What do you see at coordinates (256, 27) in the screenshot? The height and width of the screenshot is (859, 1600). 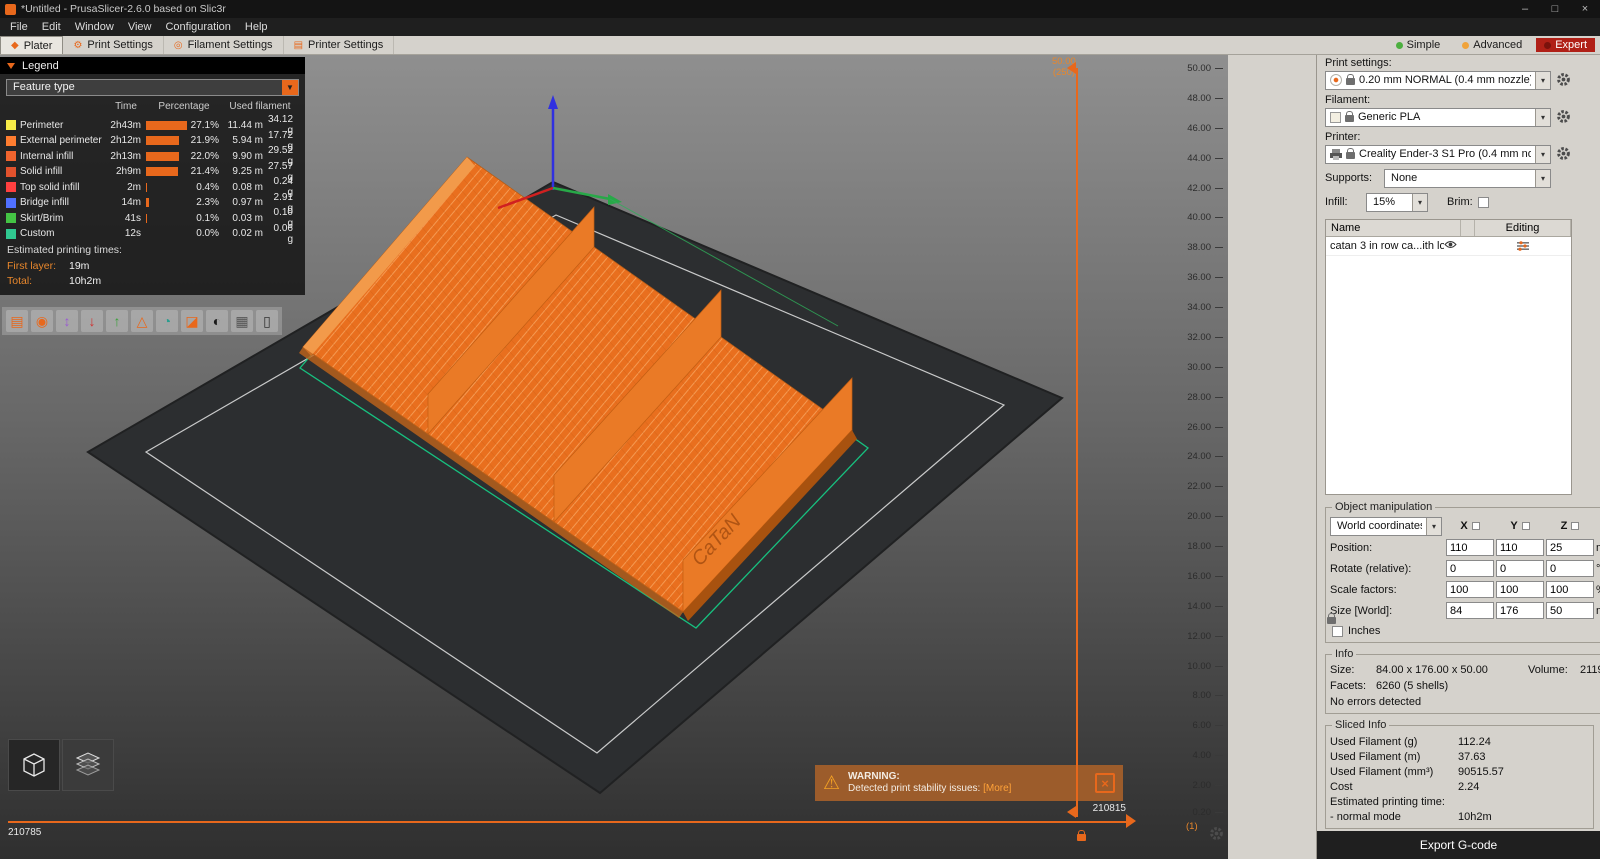 I see `menu-item-help: Help` at bounding box center [256, 27].